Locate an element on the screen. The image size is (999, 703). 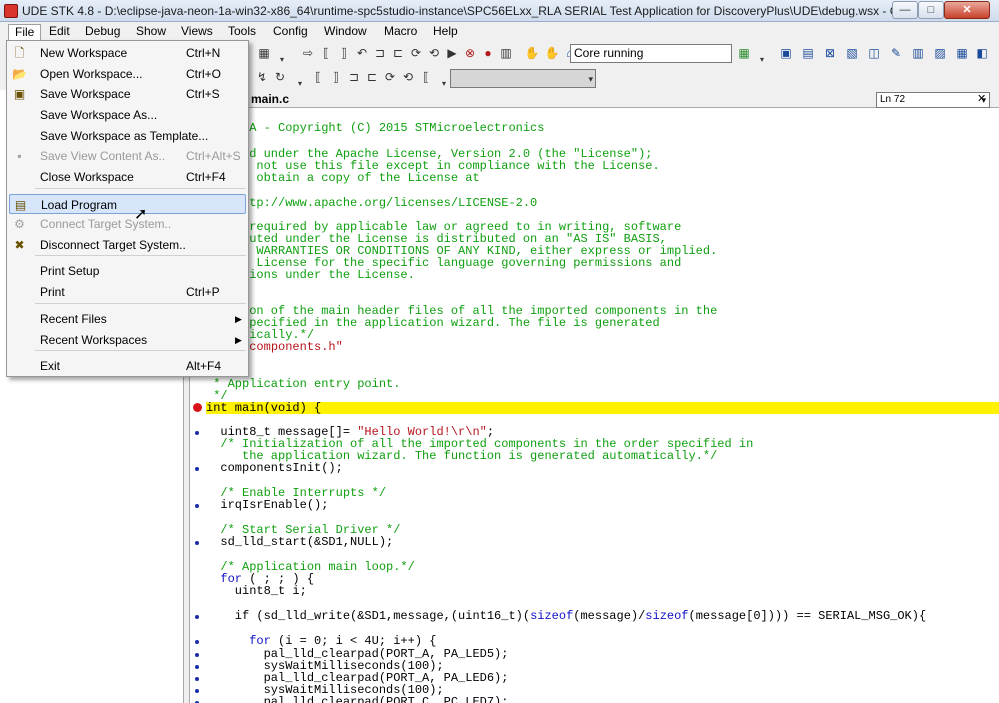
menu-views: Views is located at coordinates (197, 32).